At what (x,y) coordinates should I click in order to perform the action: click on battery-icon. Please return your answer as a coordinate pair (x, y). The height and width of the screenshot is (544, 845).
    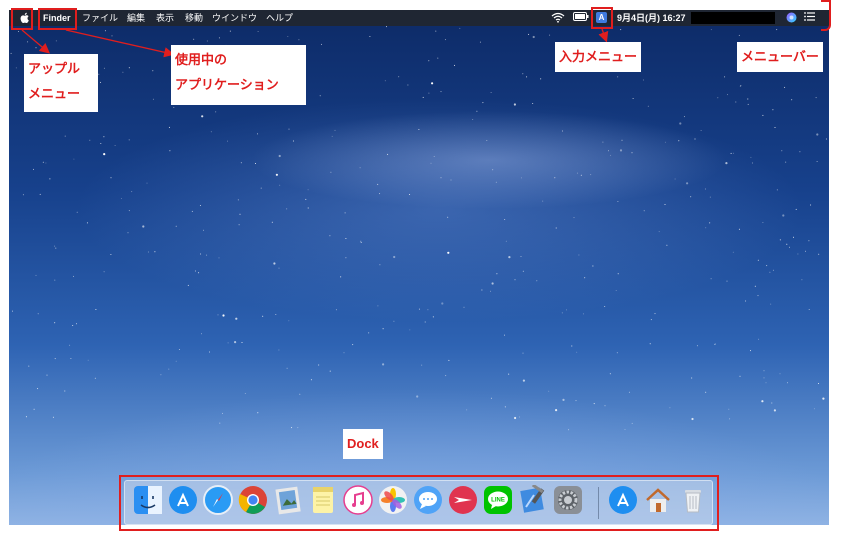
    Looking at the image, I should click on (581, 16).